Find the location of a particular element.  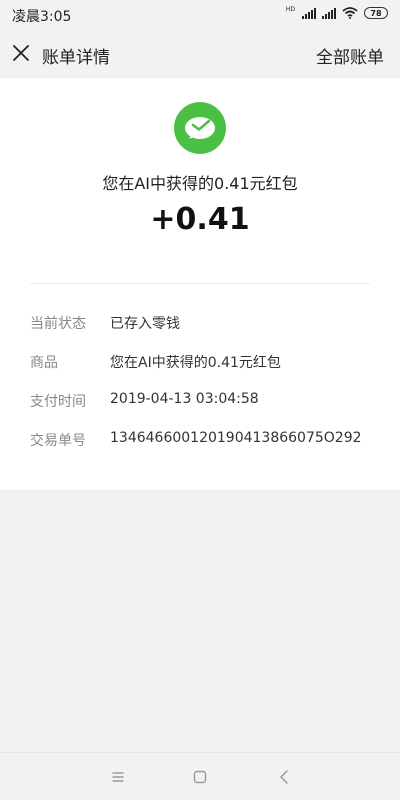

page-title: 账单详情 is located at coordinates (76, 58).